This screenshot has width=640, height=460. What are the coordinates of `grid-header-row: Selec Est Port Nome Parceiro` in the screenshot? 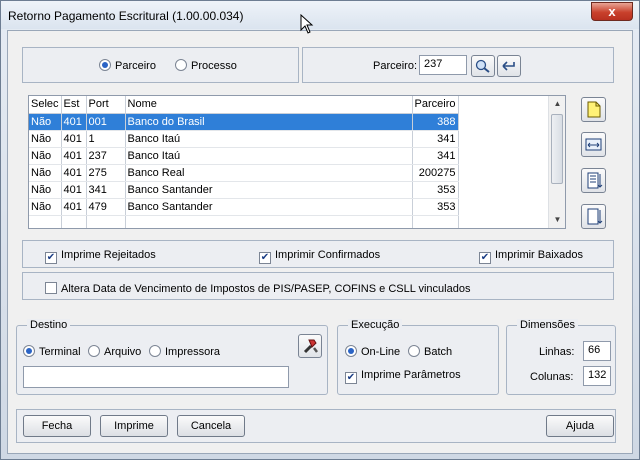 It's located at (244, 105).